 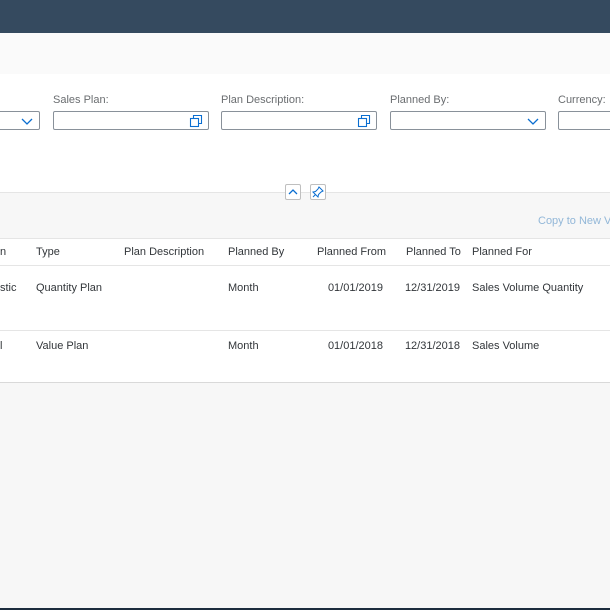 What do you see at coordinates (305, 192) in the screenshot?
I see `filter-divider` at bounding box center [305, 192].